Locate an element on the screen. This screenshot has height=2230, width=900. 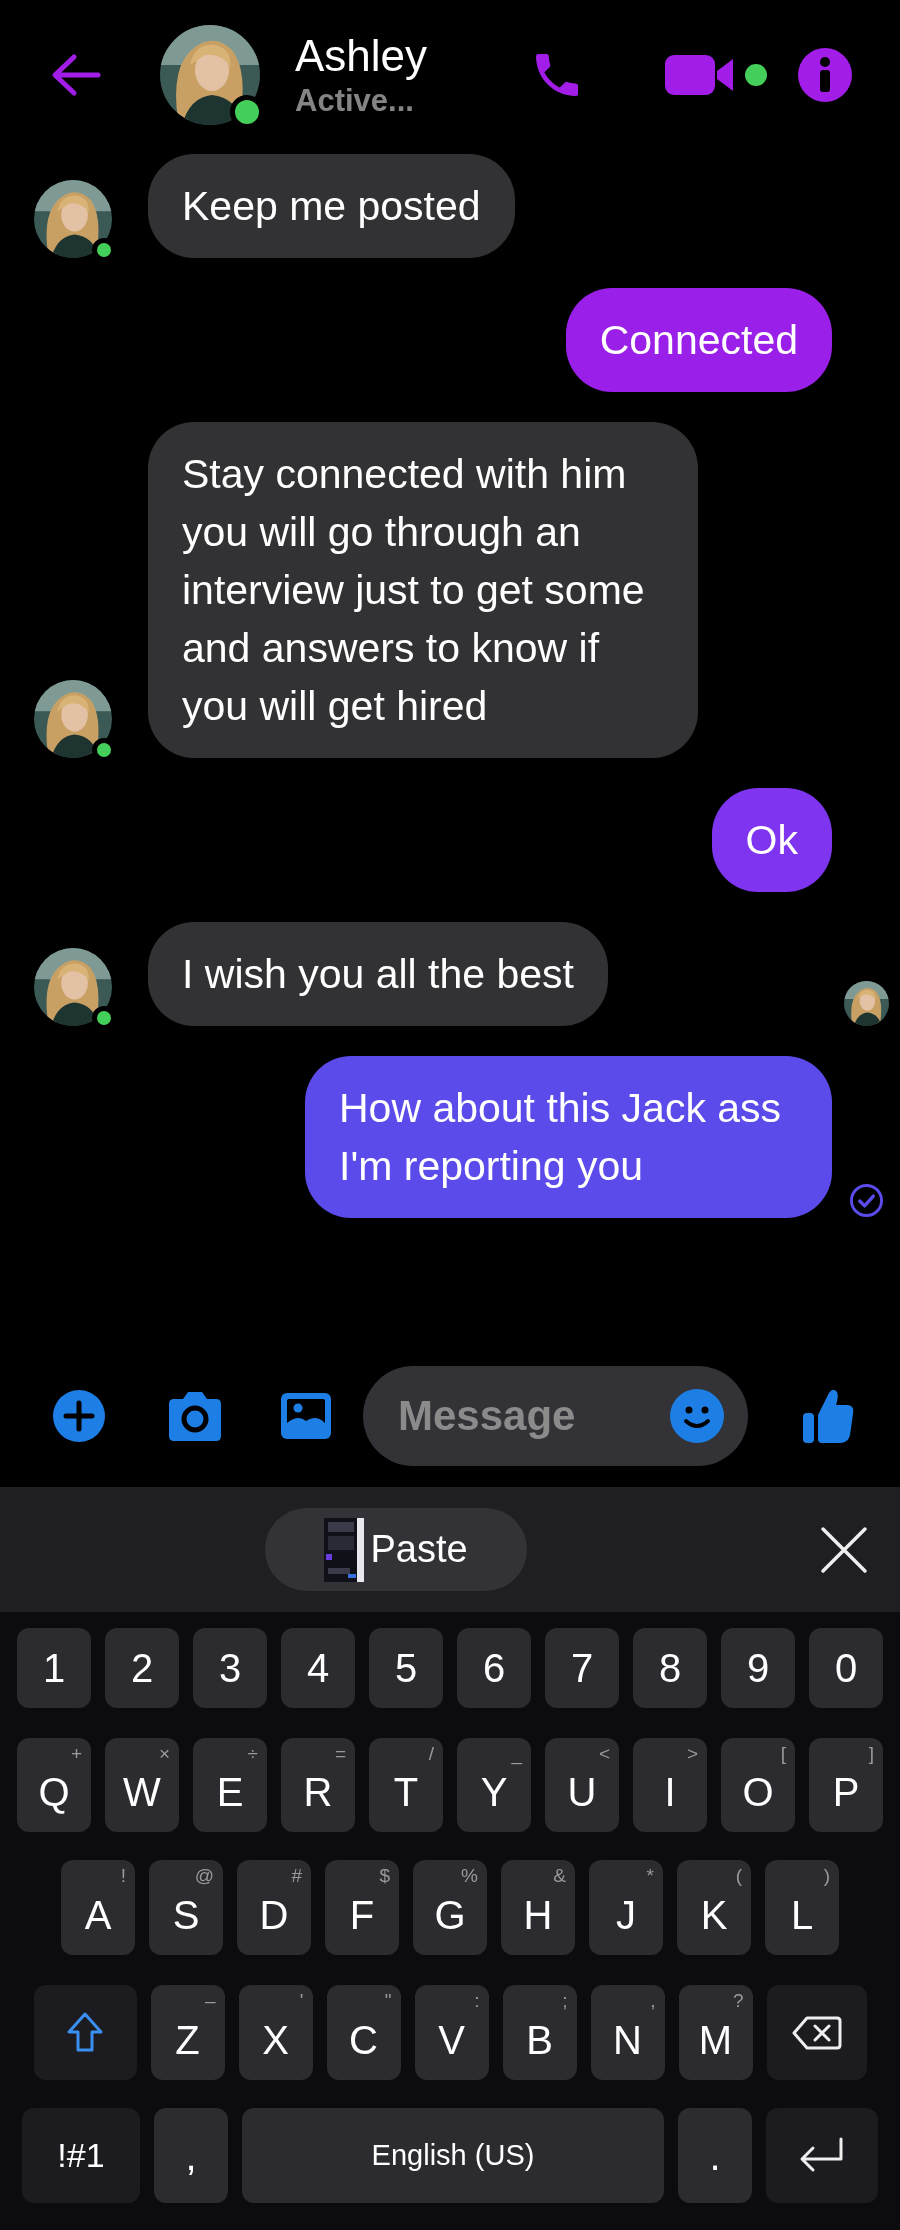
key: I > is located at coordinates (670, 1785).